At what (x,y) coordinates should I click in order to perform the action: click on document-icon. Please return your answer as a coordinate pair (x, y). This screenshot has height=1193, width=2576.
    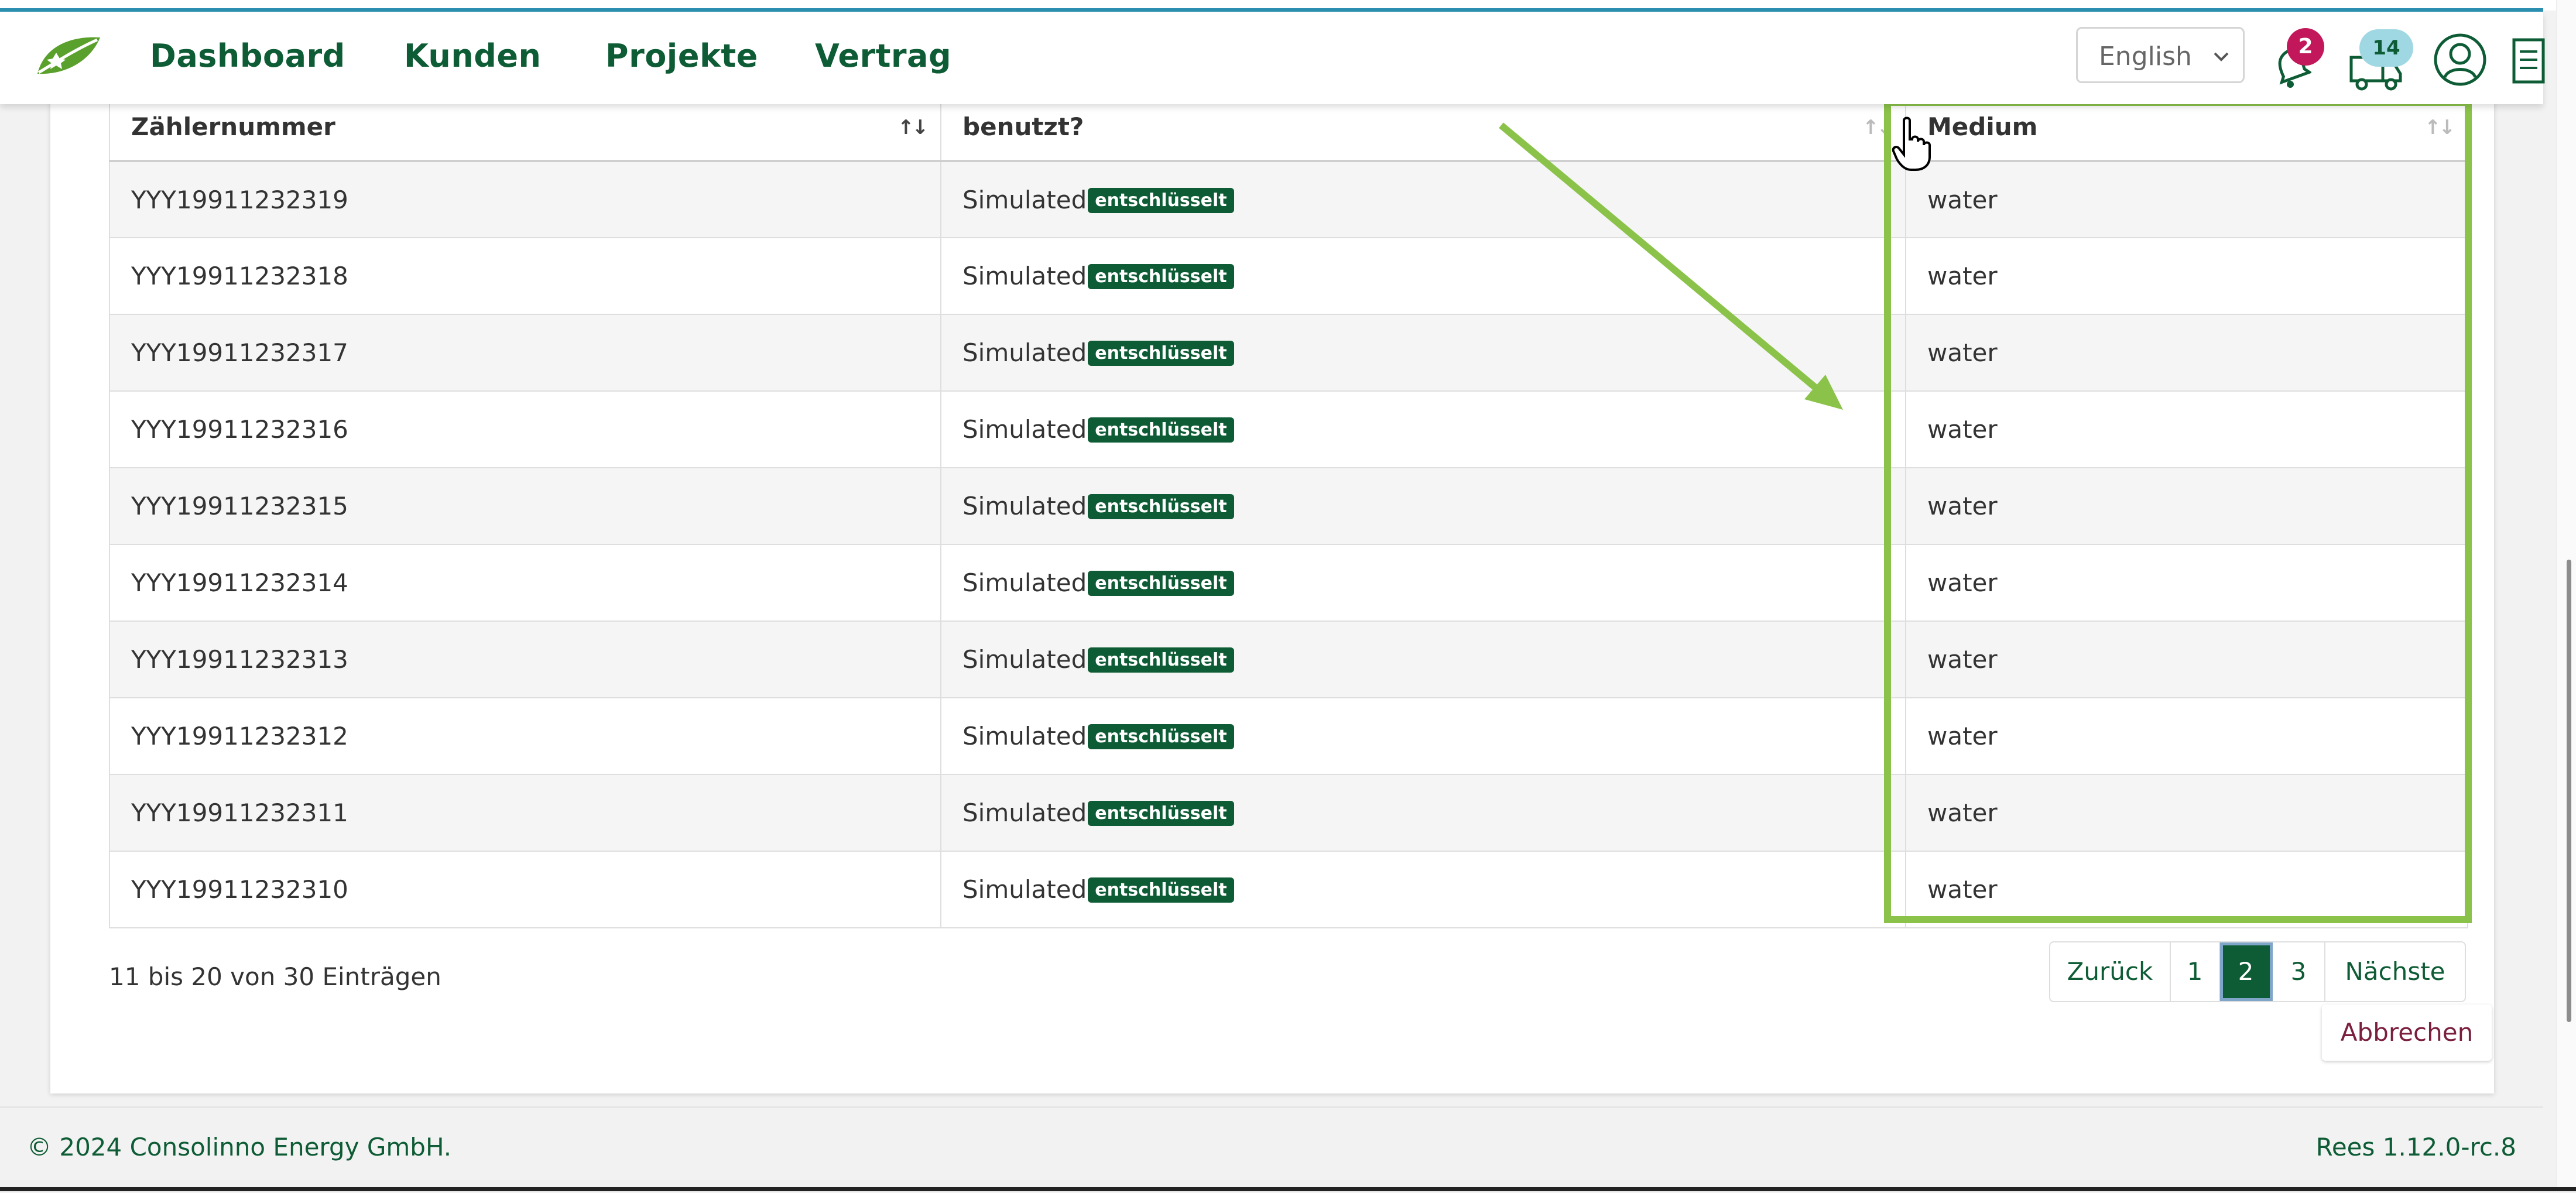
    Looking at the image, I should click on (2529, 61).